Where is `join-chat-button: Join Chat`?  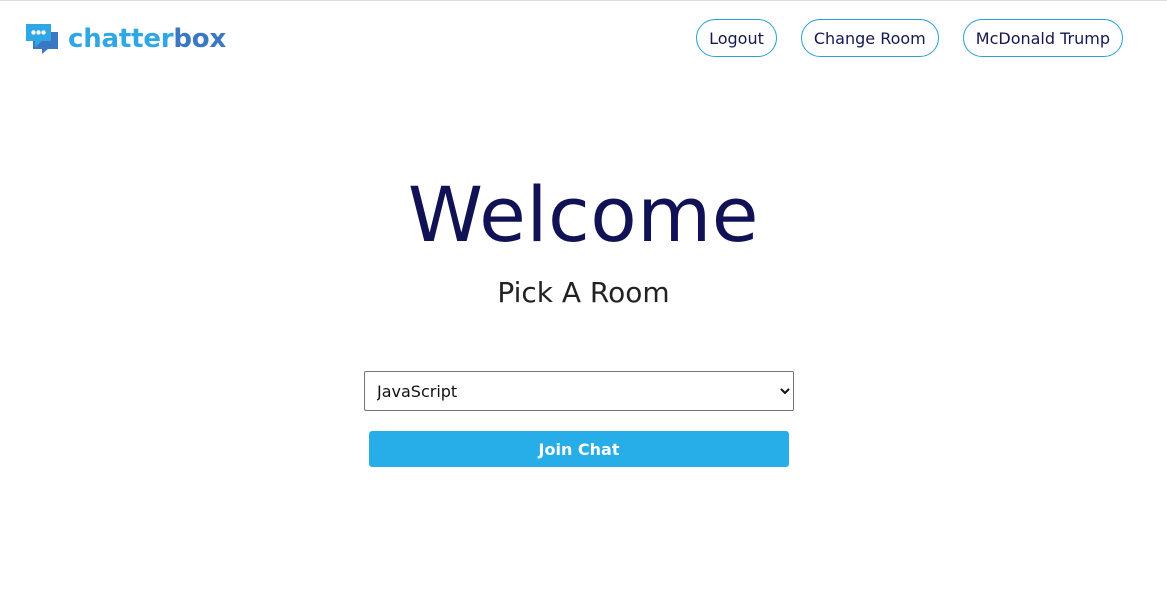 join-chat-button: Join Chat is located at coordinates (579, 449).